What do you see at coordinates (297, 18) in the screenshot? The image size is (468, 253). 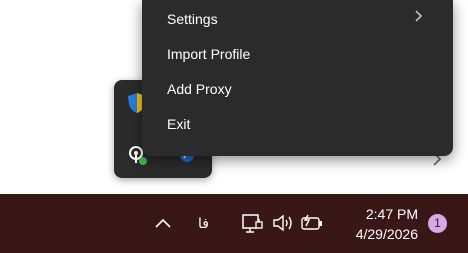 I see `menu-item-settings: Settings` at bounding box center [297, 18].